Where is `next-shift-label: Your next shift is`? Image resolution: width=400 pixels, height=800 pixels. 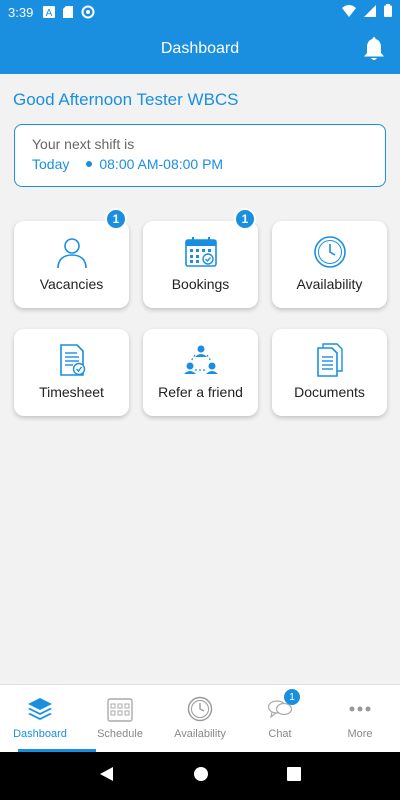
next-shift-label: Your next shift is is located at coordinates (83, 144).